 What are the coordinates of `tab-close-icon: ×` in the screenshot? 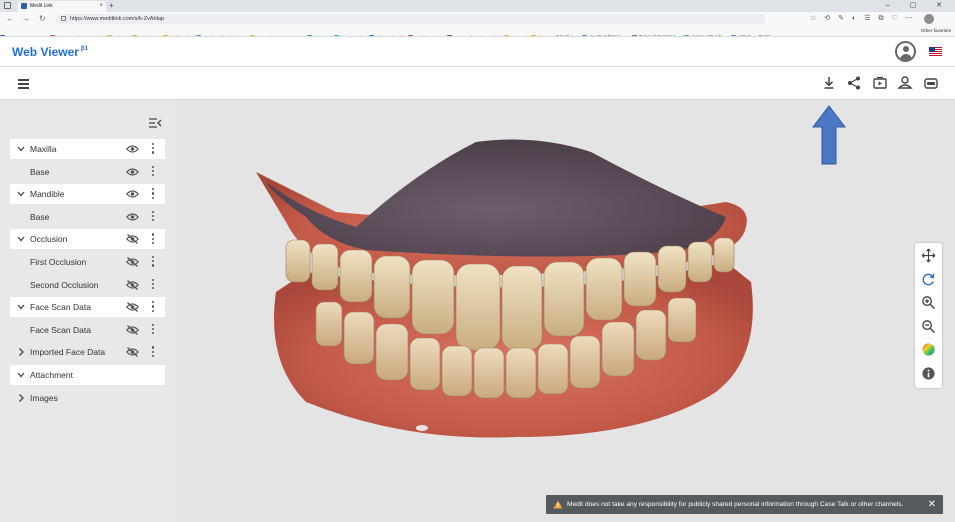 It's located at (101, 6).